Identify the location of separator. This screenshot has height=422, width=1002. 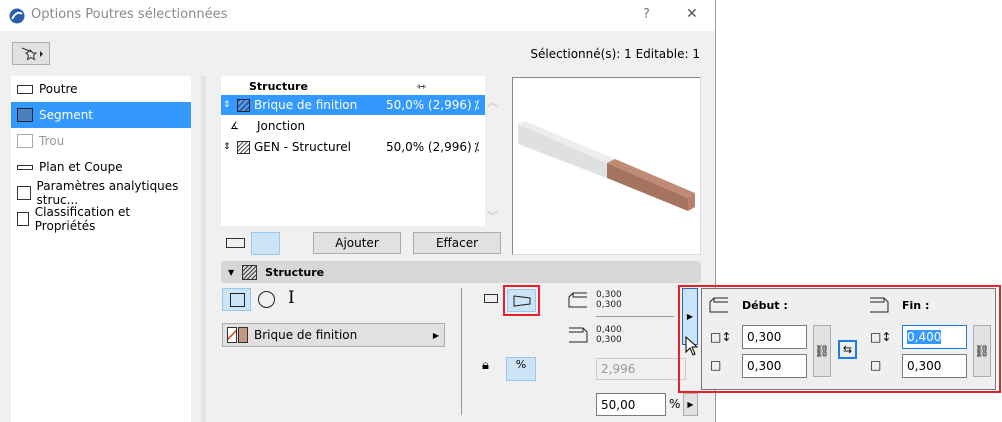
(635, 316).